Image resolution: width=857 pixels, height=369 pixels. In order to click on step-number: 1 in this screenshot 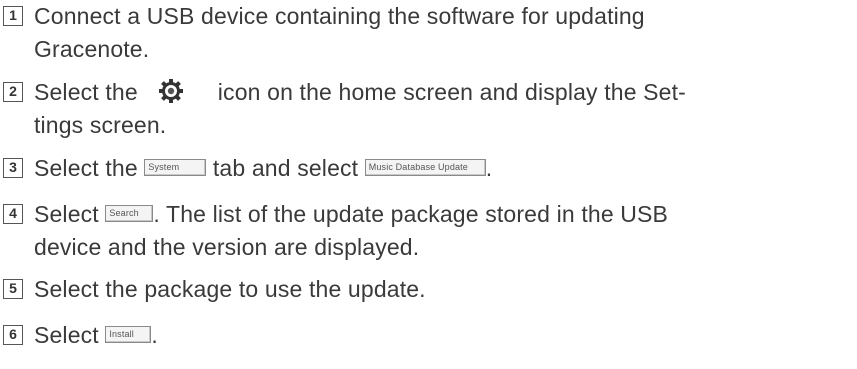, I will do `click(13, 16)`.